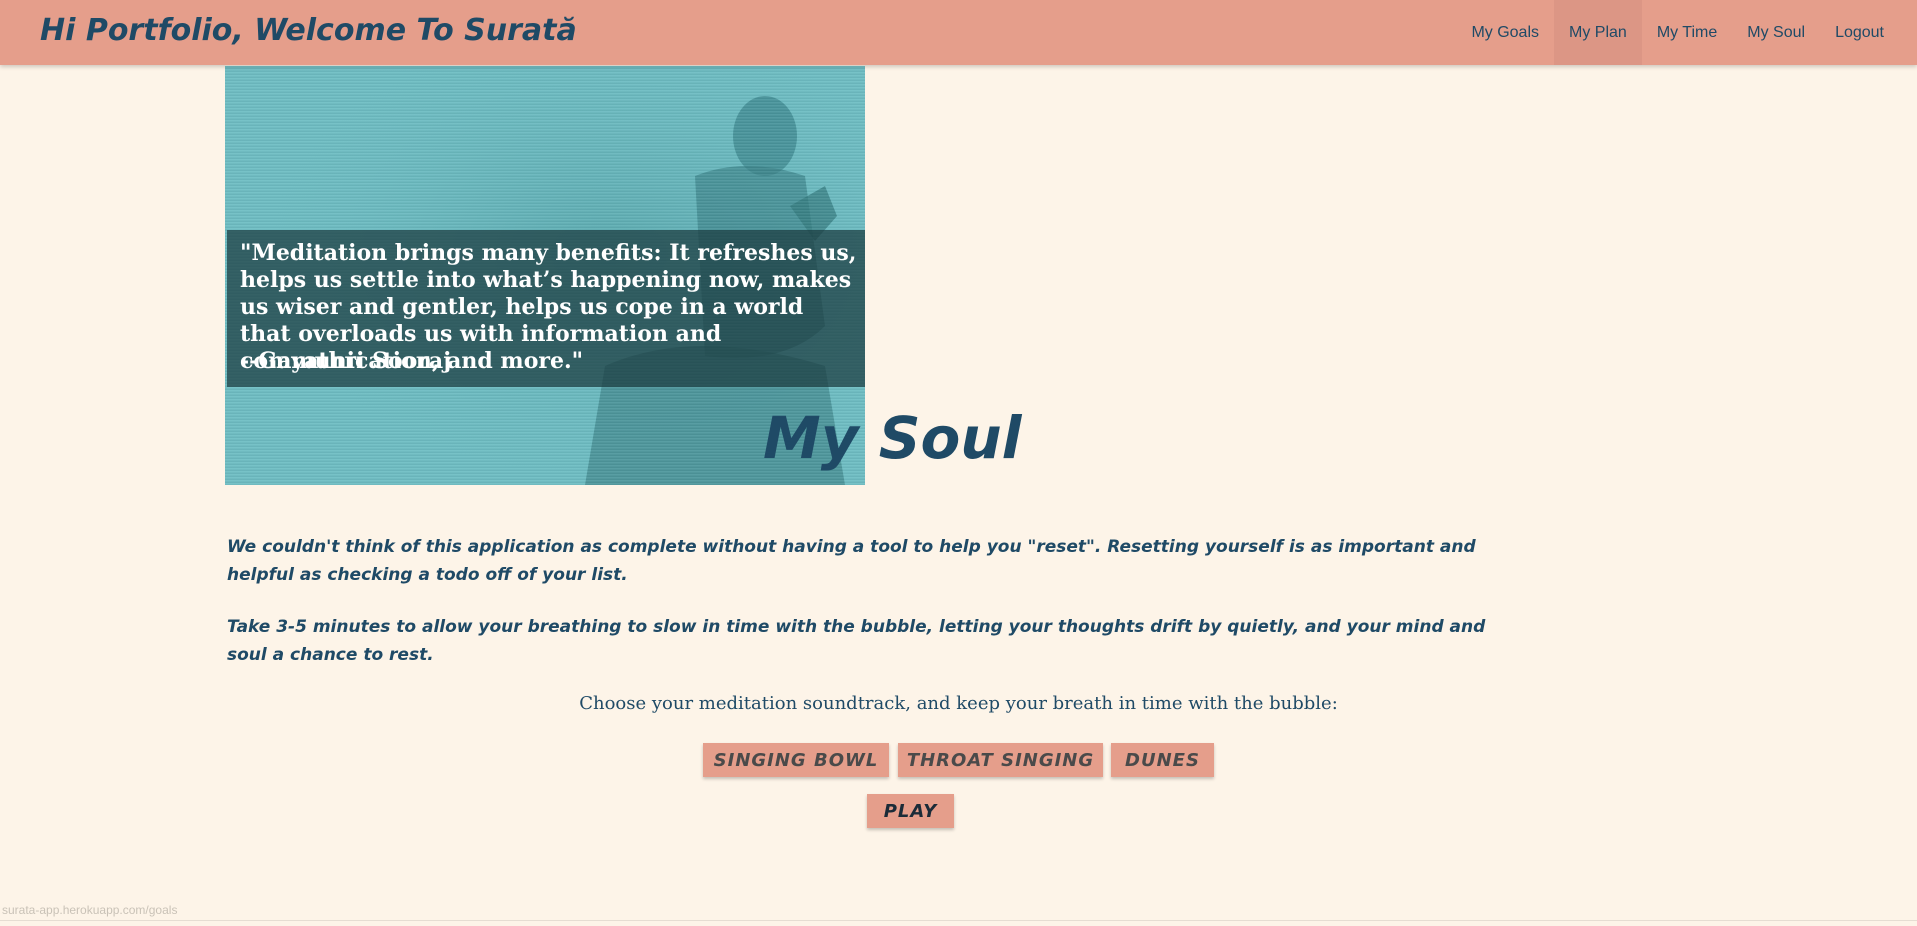 The width and height of the screenshot is (1917, 926). I want to click on throat-singing-button: THROAT SINGING, so click(1000, 760).